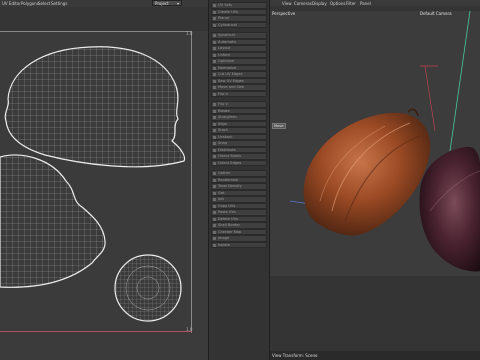  I want to click on axis-x-line, so click(430, 98).